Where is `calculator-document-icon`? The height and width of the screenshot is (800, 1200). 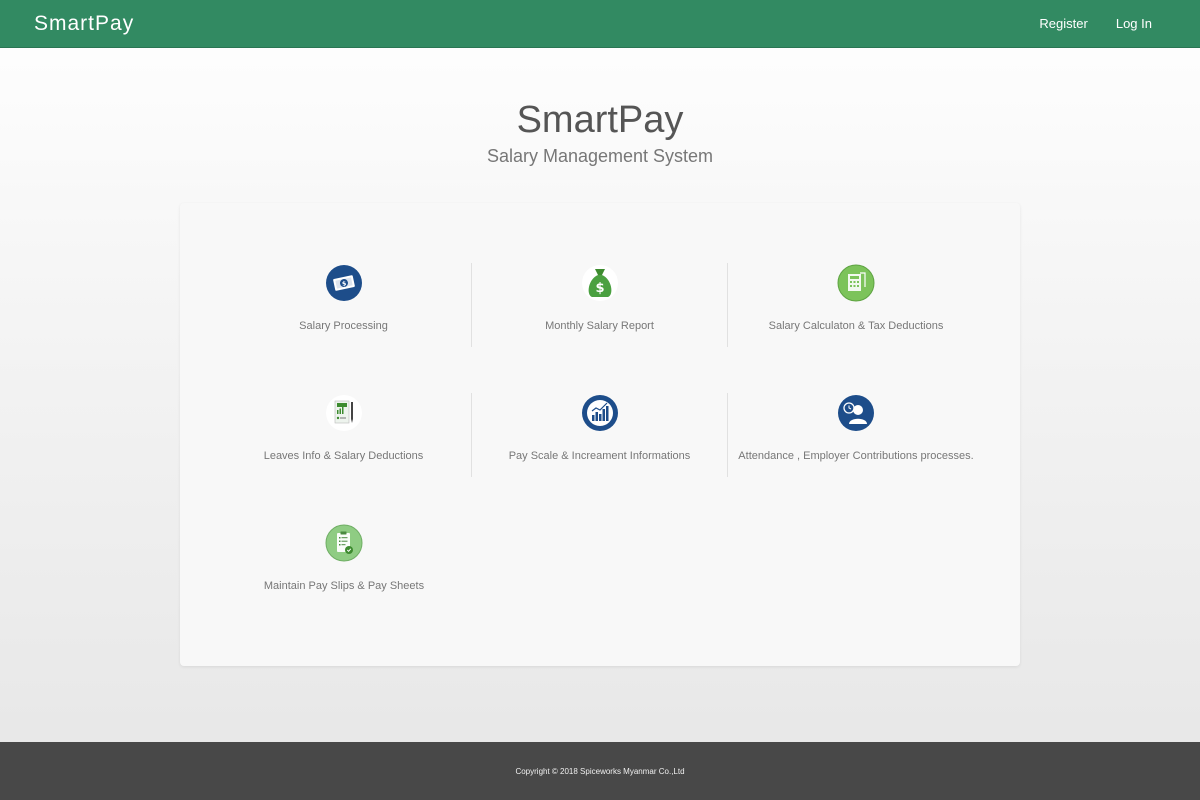 calculator-document-icon is located at coordinates (856, 283).